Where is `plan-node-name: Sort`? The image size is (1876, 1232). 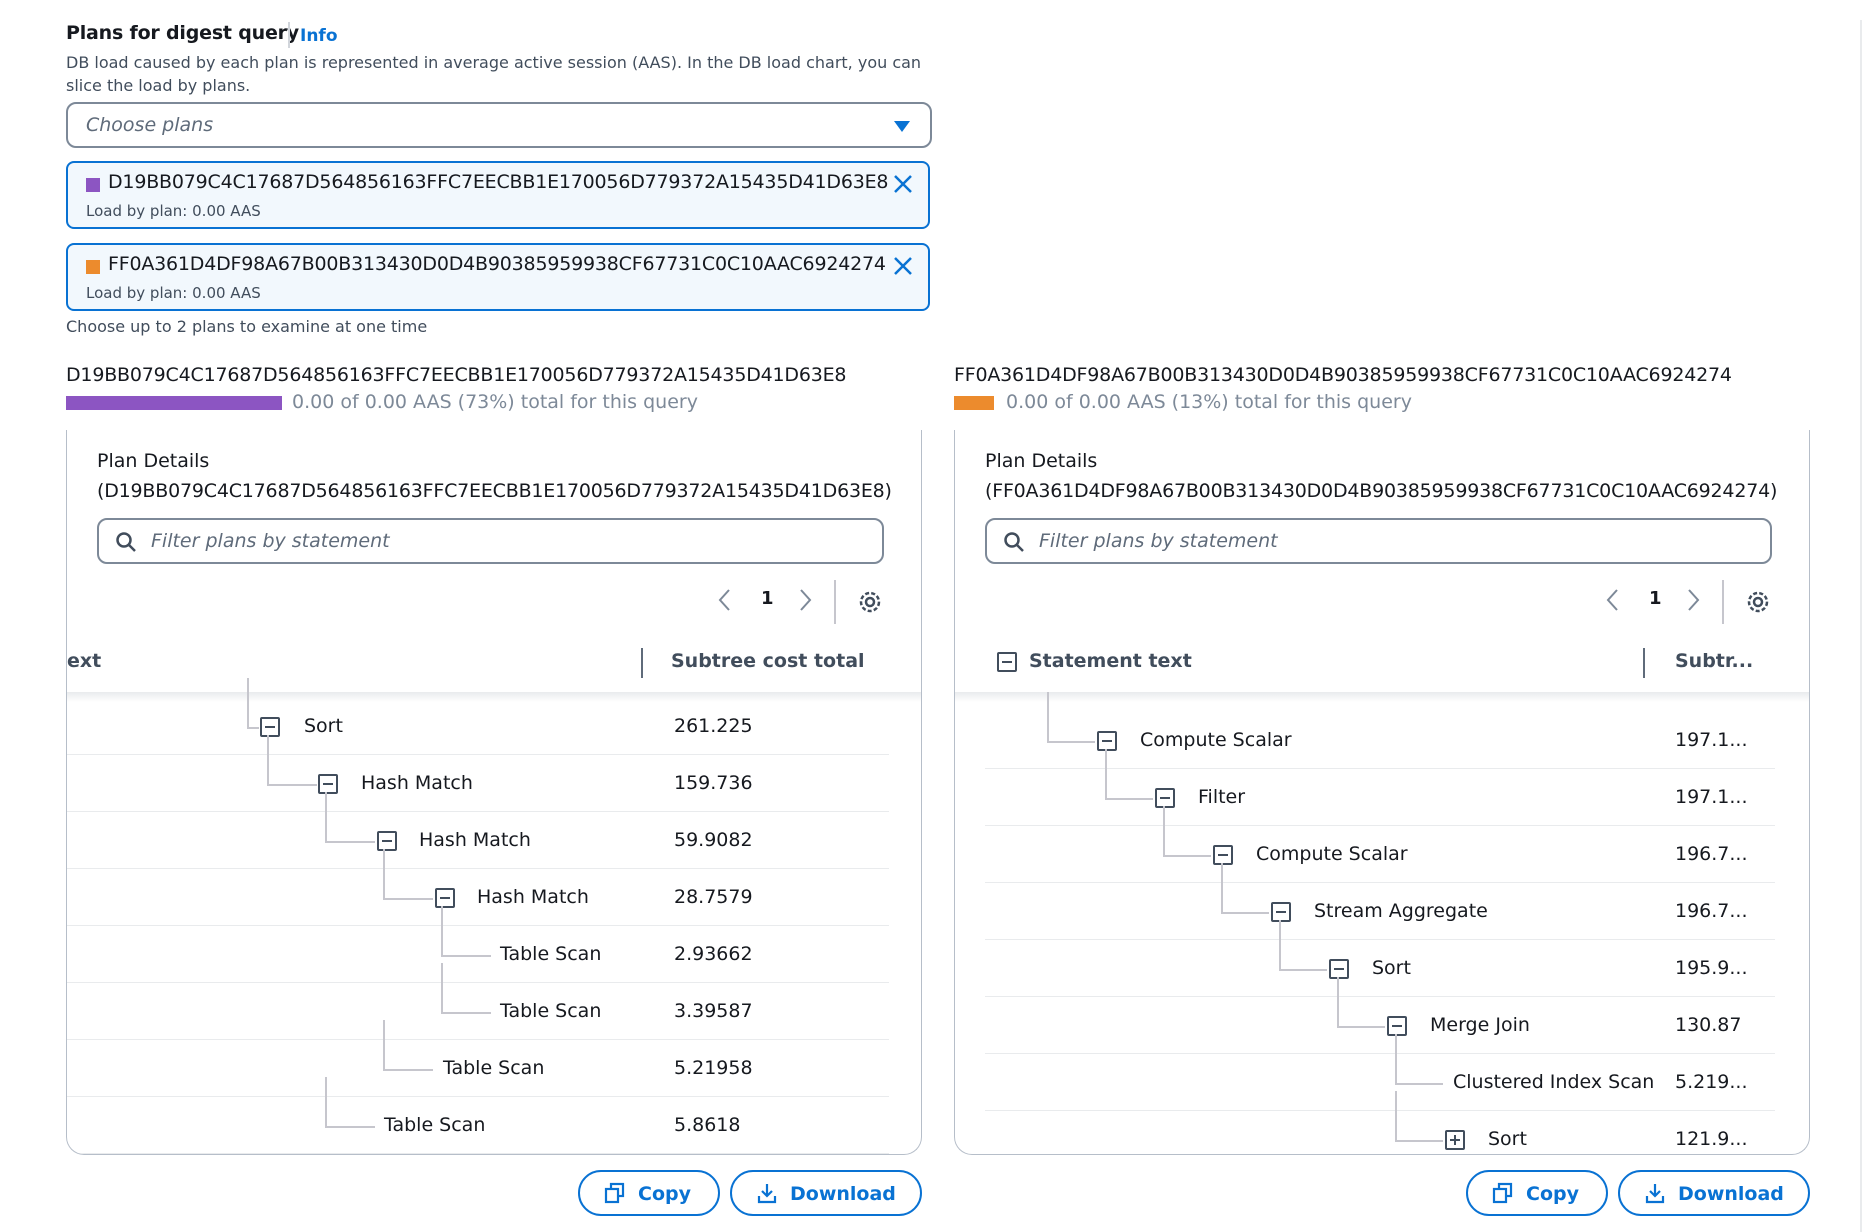
plan-node-name: Sort is located at coordinates (323, 726).